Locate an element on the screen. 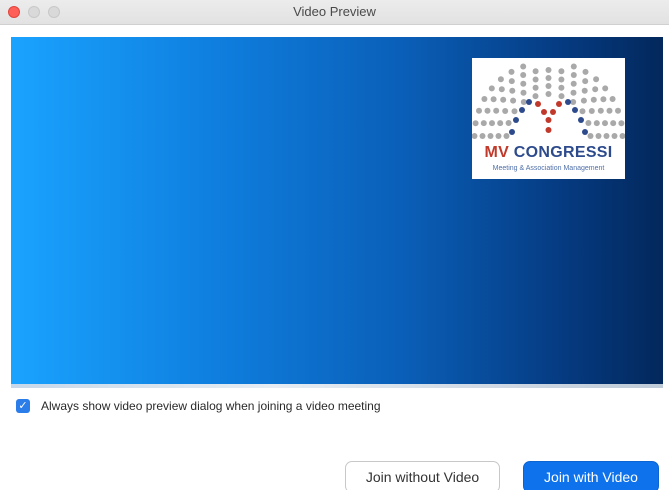  preview-bottom-edge is located at coordinates (337, 386).